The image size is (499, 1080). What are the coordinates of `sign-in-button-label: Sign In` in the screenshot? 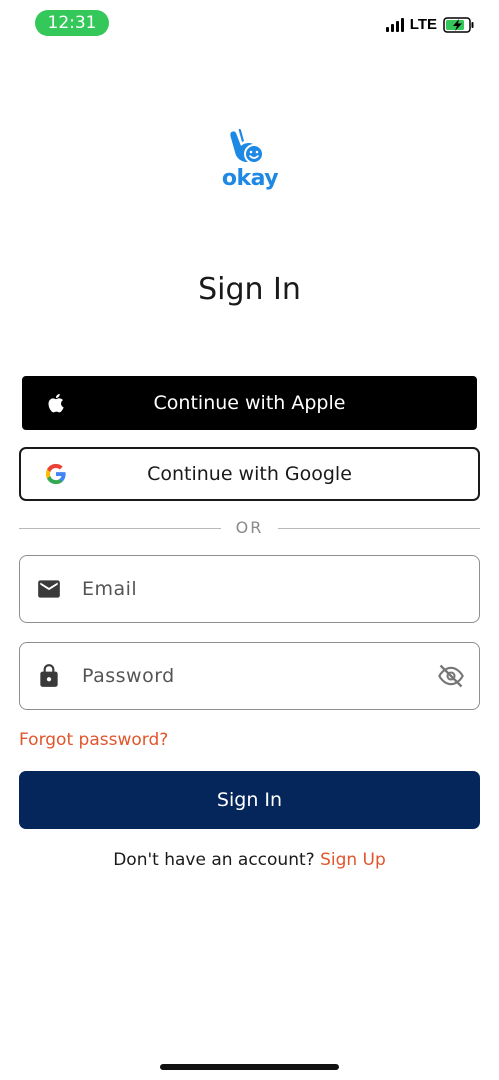 It's located at (249, 800).